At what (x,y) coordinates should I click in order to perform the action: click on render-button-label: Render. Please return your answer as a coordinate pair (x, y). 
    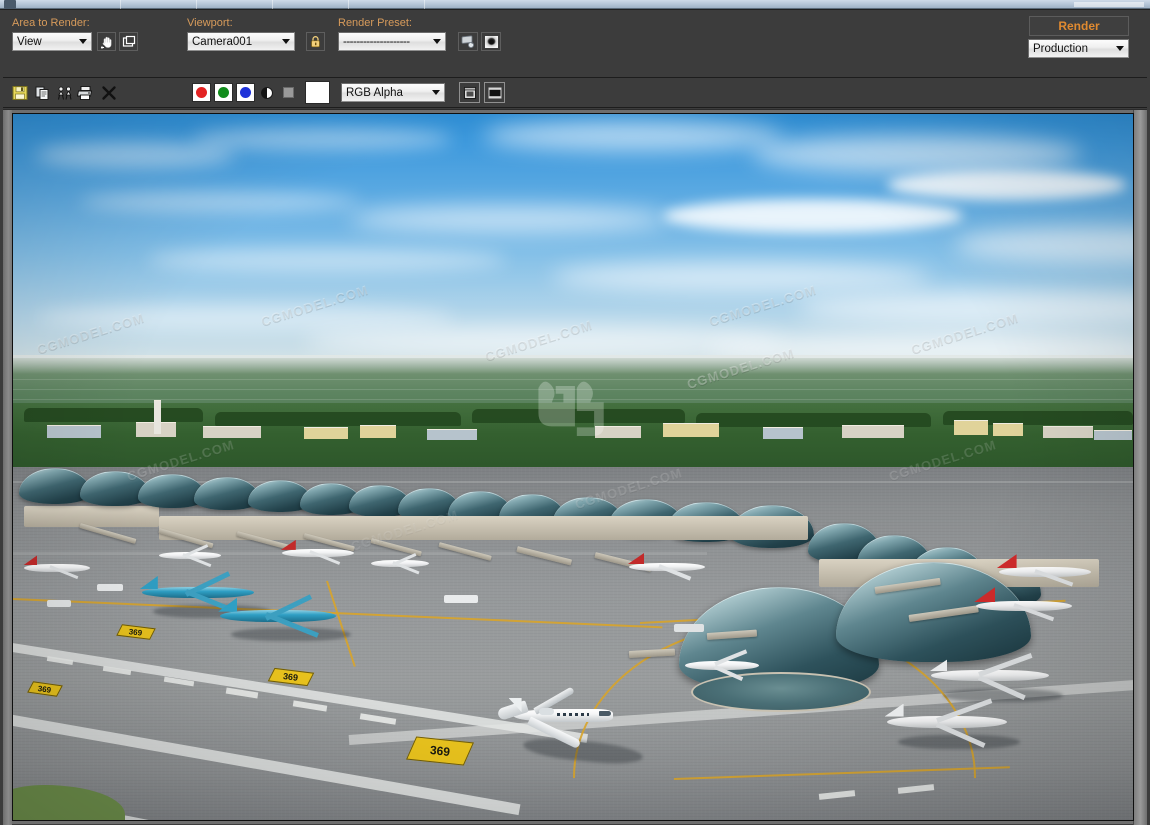
    Looking at the image, I should click on (1079, 26).